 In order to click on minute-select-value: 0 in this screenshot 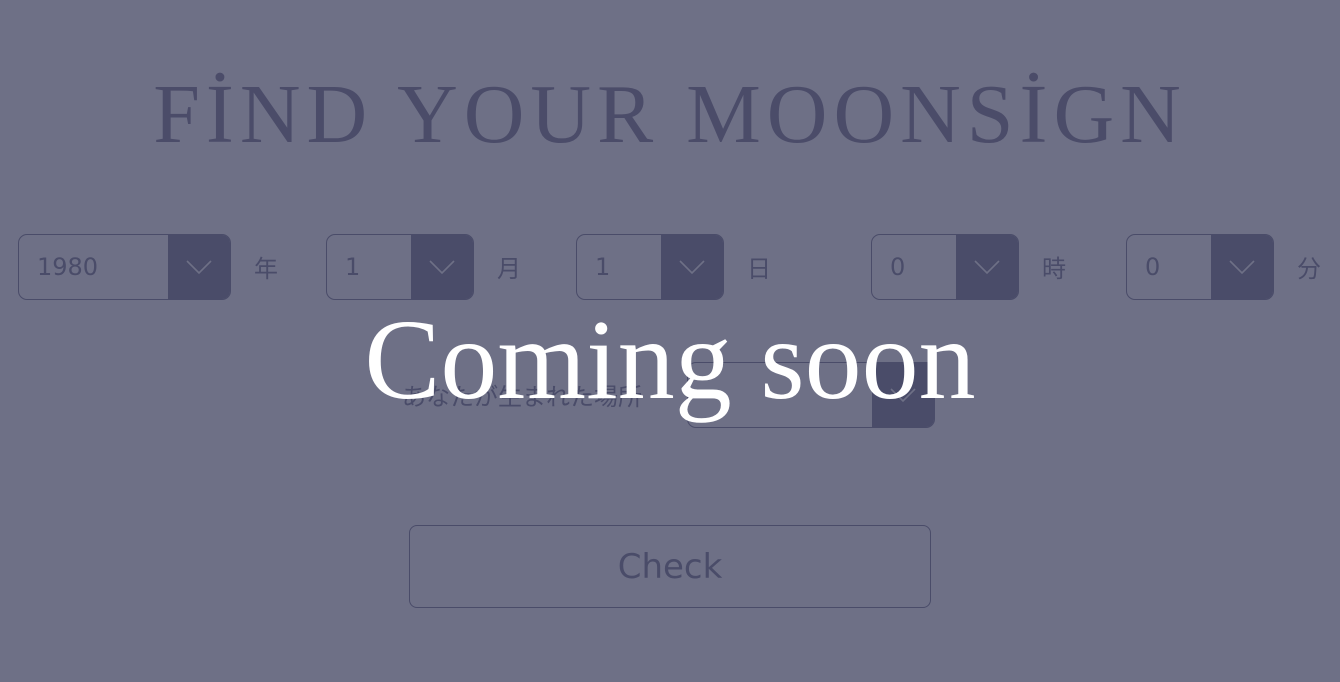, I will do `click(1153, 267)`.